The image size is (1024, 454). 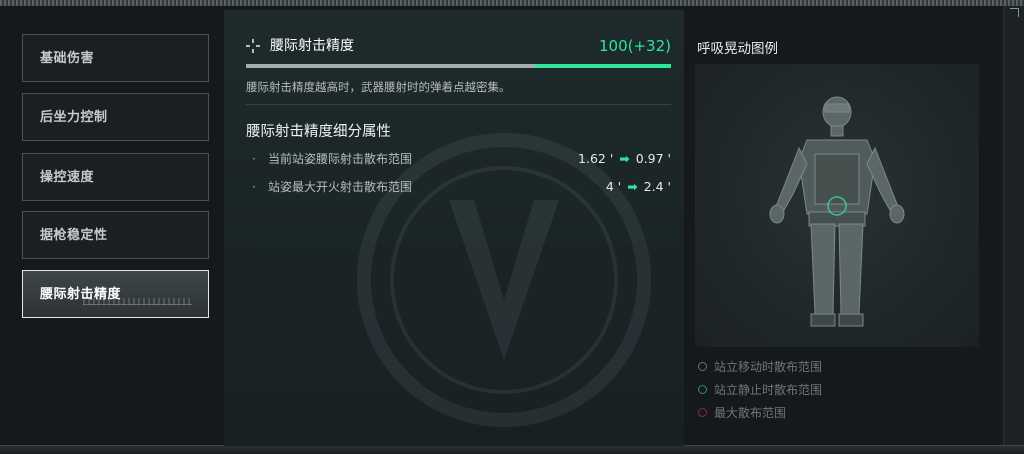 I want to click on stat-title: 腰际射击精度, so click(x=312, y=46).